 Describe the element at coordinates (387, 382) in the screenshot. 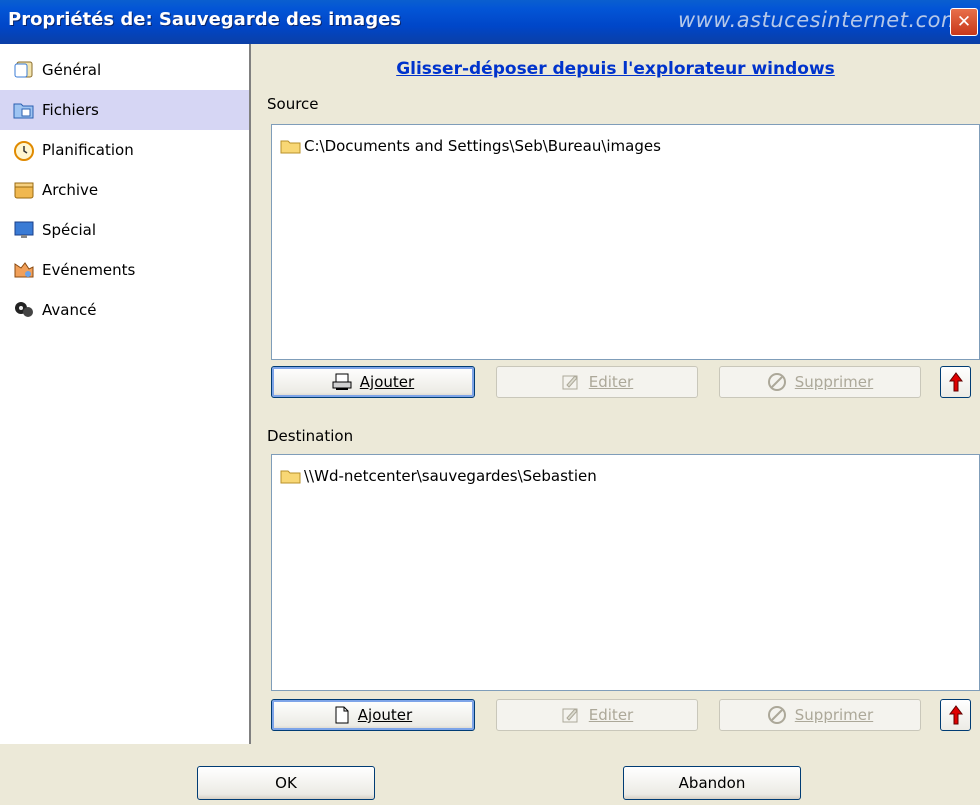

I see `source-add-label: Ajouter` at that location.